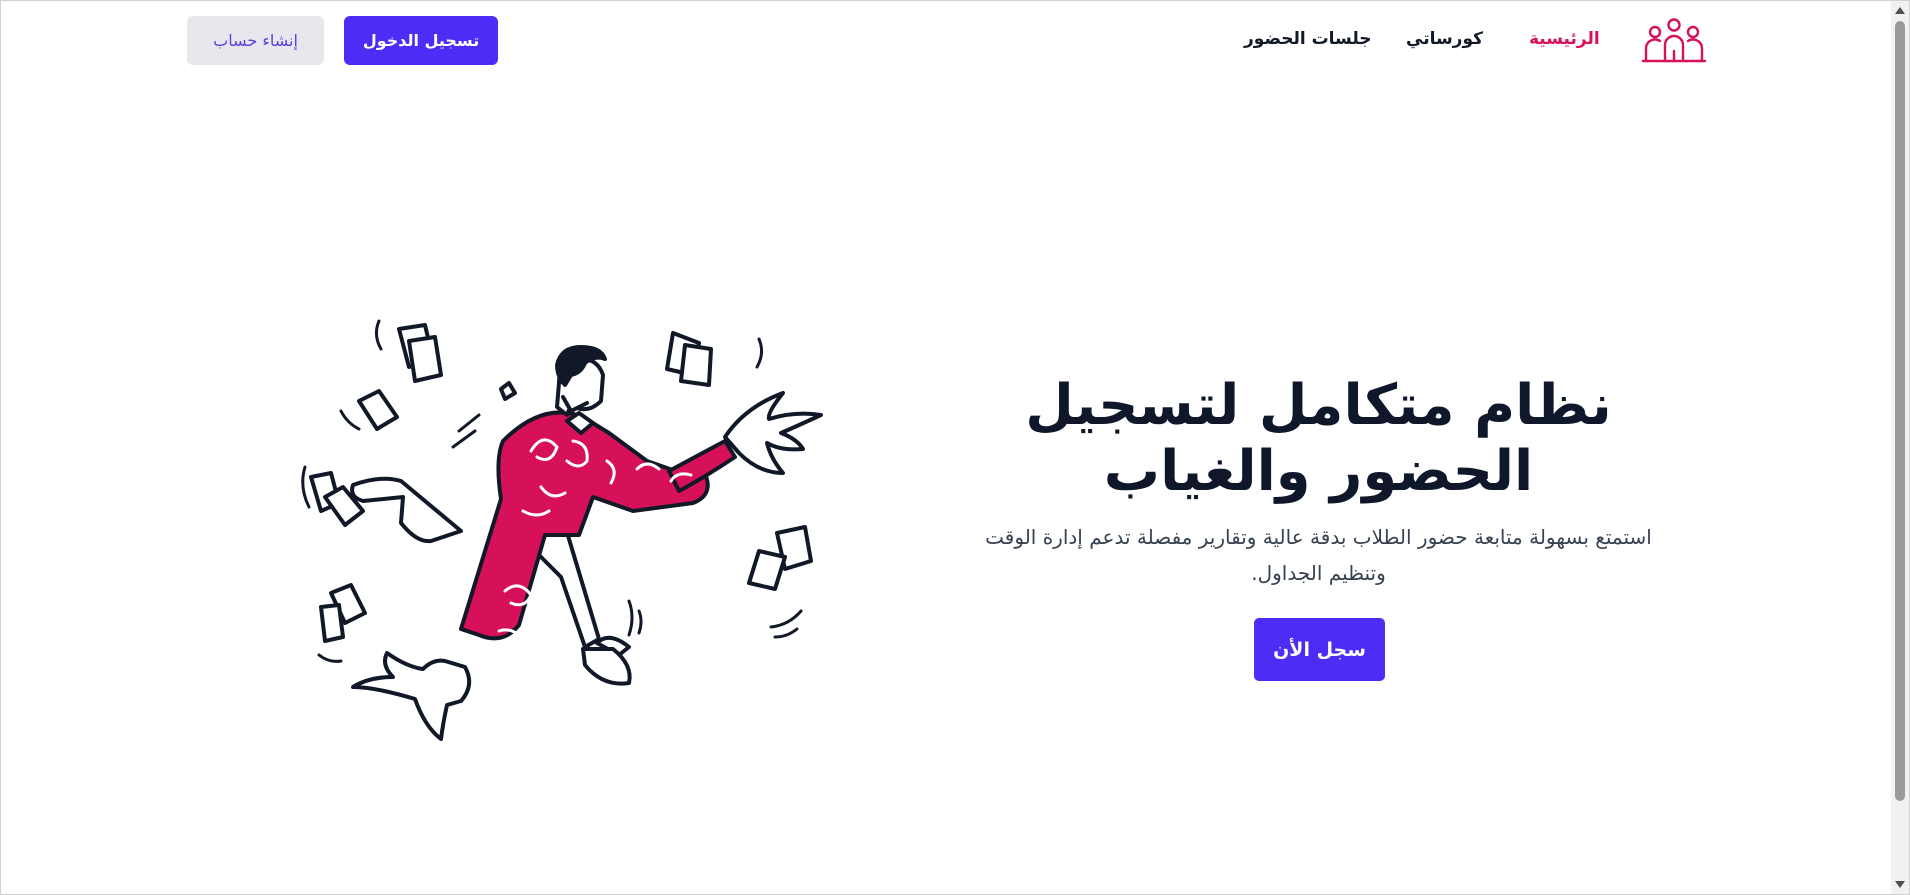 This screenshot has width=1910, height=895. What do you see at coordinates (1319, 649) in the screenshot?
I see `register-now-button: سجل الأن` at bounding box center [1319, 649].